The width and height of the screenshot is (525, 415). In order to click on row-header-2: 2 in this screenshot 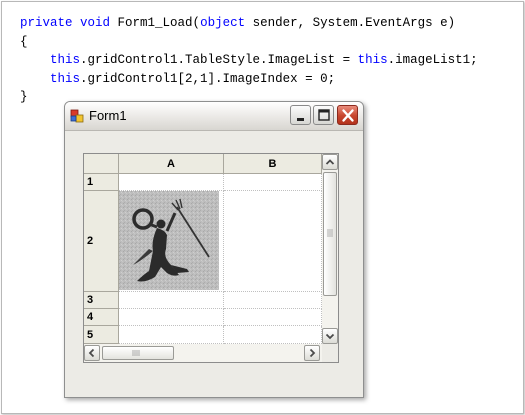, I will do `click(101, 241)`.